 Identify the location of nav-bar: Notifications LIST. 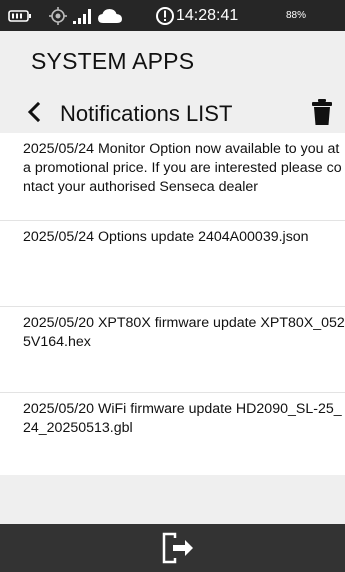
(172, 113).